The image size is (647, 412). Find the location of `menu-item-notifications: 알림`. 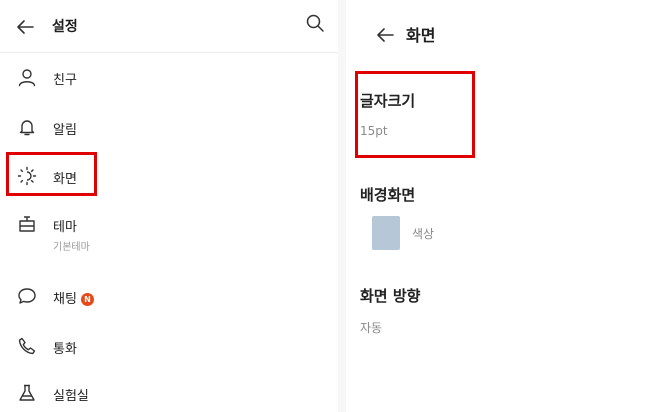

menu-item-notifications: 알림 is located at coordinates (169, 127).